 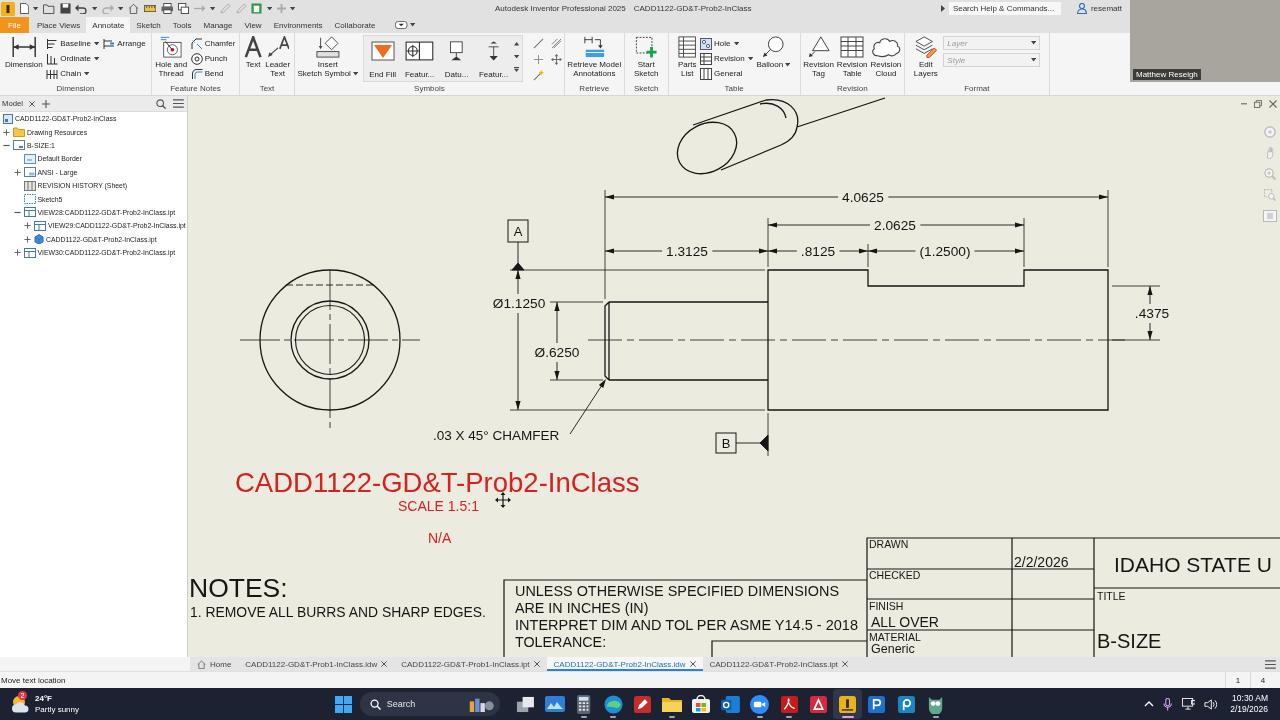 I want to click on clock-time: 10:30 AM, so click(x=1250, y=698).